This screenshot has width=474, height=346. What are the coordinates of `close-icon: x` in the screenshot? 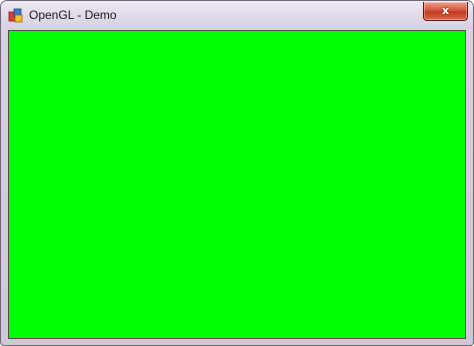 It's located at (445, 10).